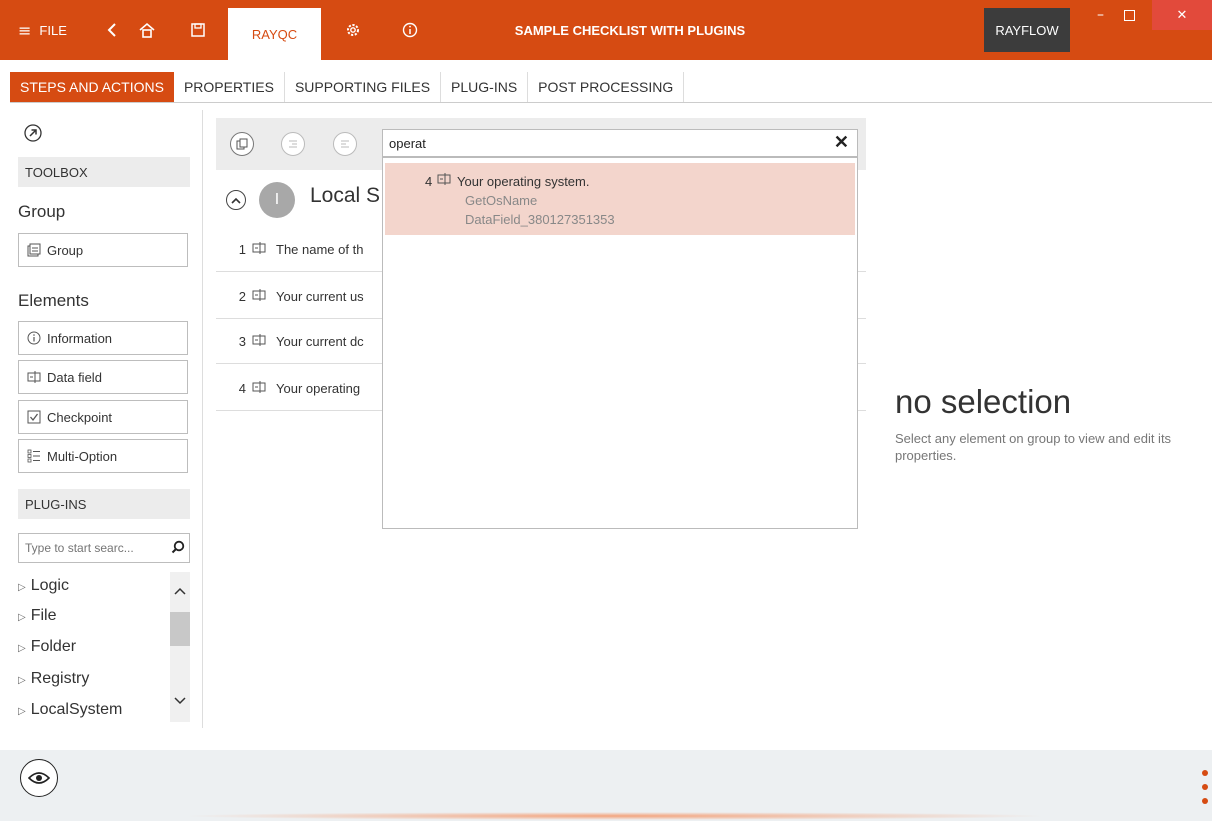 This screenshot has height=821, width=1212. What do you see at coordinates (53, 30) in the screenshot?
I see `file-menu-label: FILE` at bounding box center [53, 30].